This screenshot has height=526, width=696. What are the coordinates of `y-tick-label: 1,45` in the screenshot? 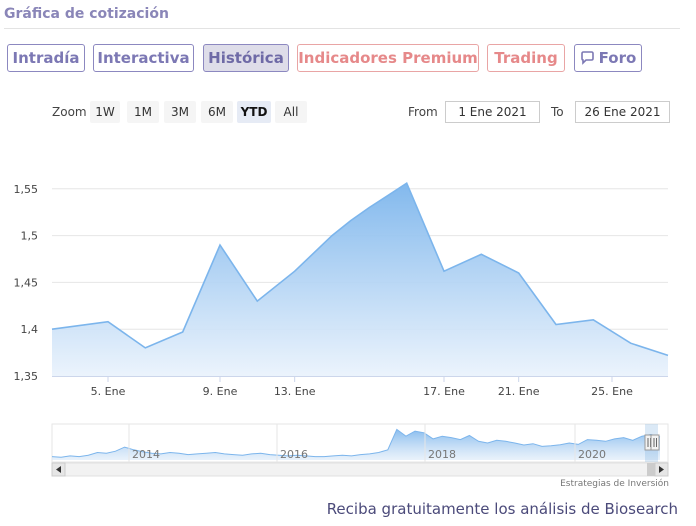 It's located at (26, 282).